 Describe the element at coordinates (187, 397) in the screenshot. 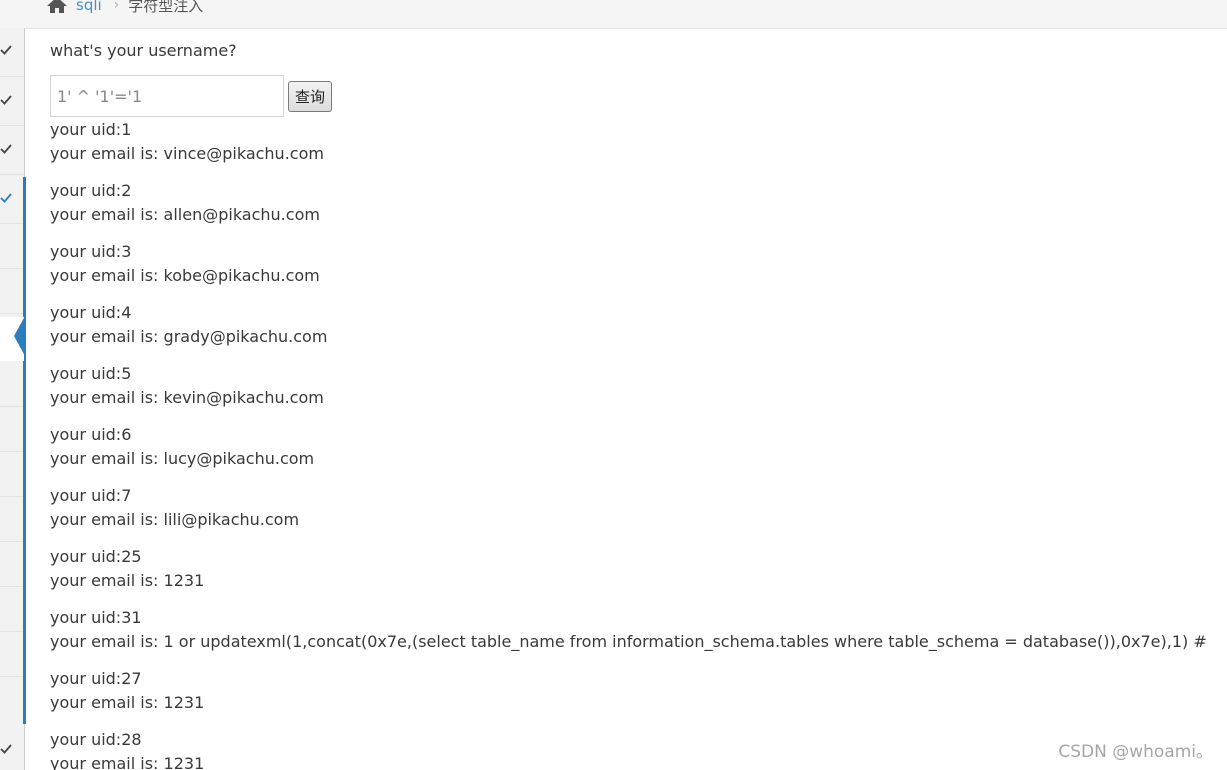

I see `result-email: your email is: kevin@pikachu.com` at that location.